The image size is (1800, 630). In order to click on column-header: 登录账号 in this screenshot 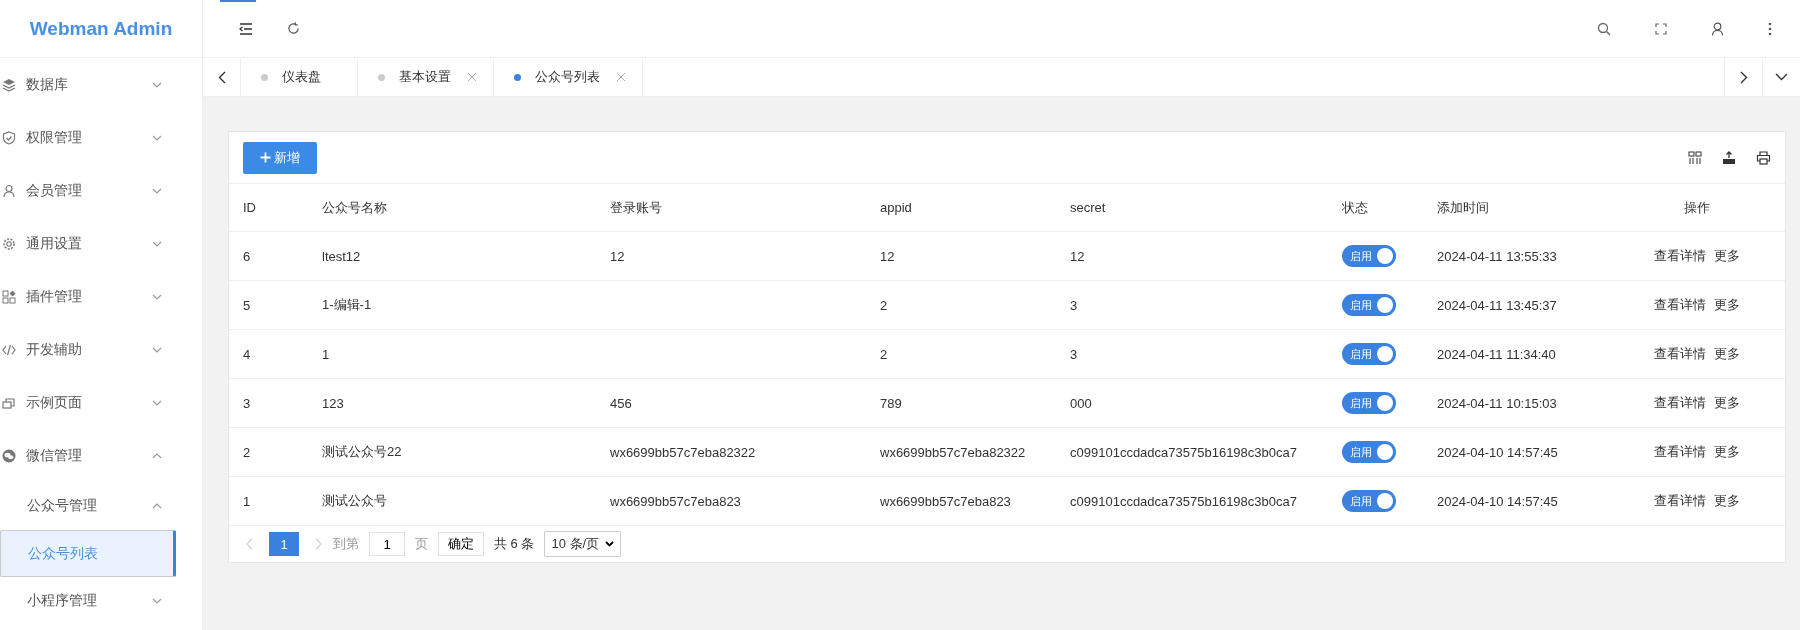, I will do `click(731, 208)`.